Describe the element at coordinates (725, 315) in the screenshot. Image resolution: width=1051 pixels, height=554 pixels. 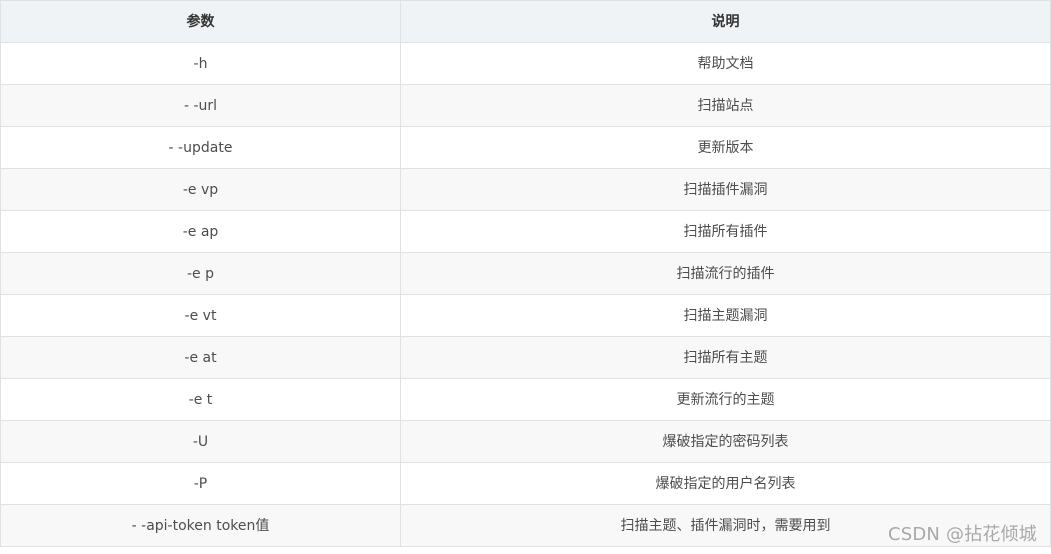
I see `description-cell: 扫描主题漏洞` at that location.